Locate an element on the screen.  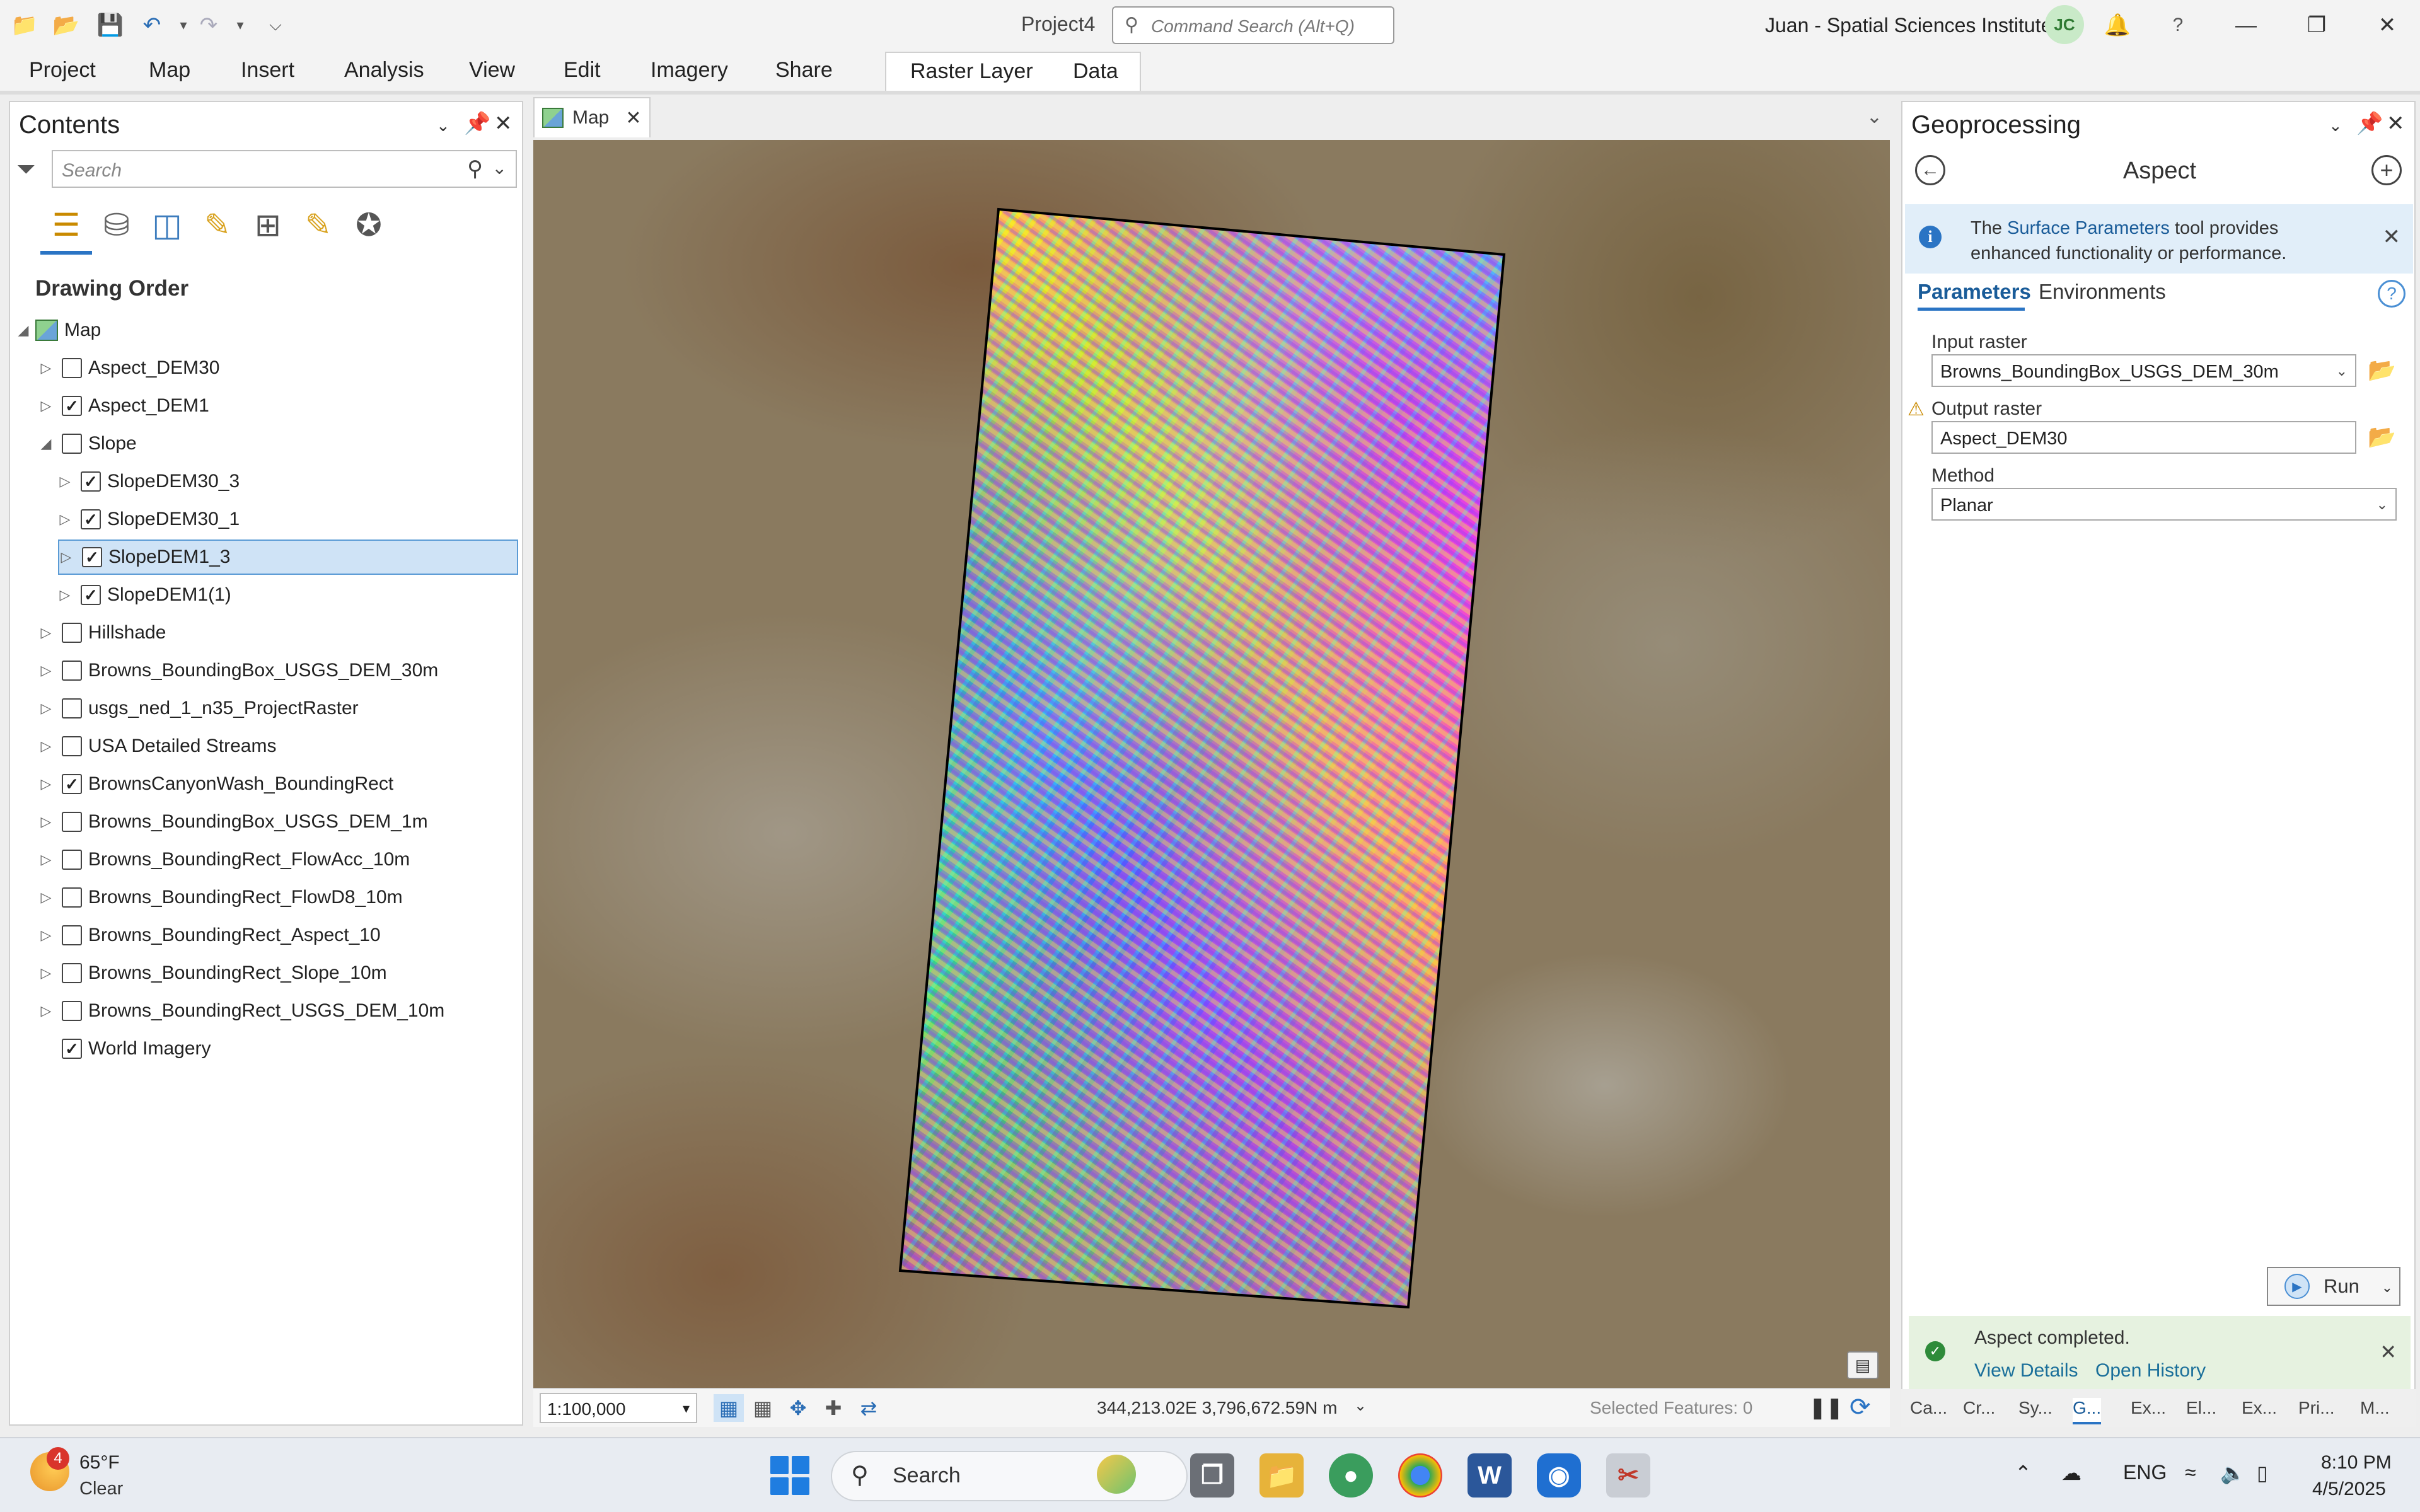
map-node: ◢ Map is located at coordinates (58, 330).